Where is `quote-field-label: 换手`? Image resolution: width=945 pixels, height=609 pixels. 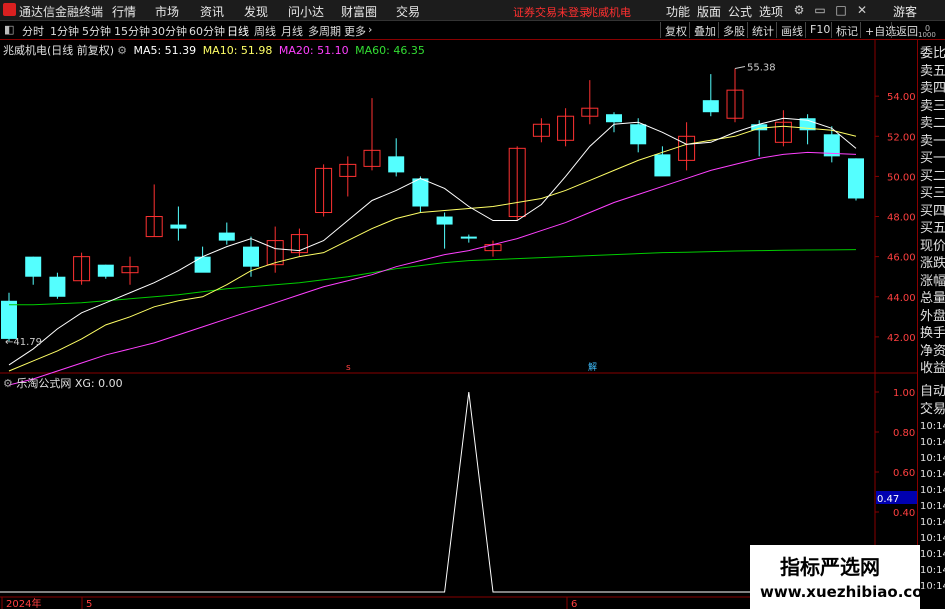
quote-field-label: 换手 is located at coordinates (932, 333).